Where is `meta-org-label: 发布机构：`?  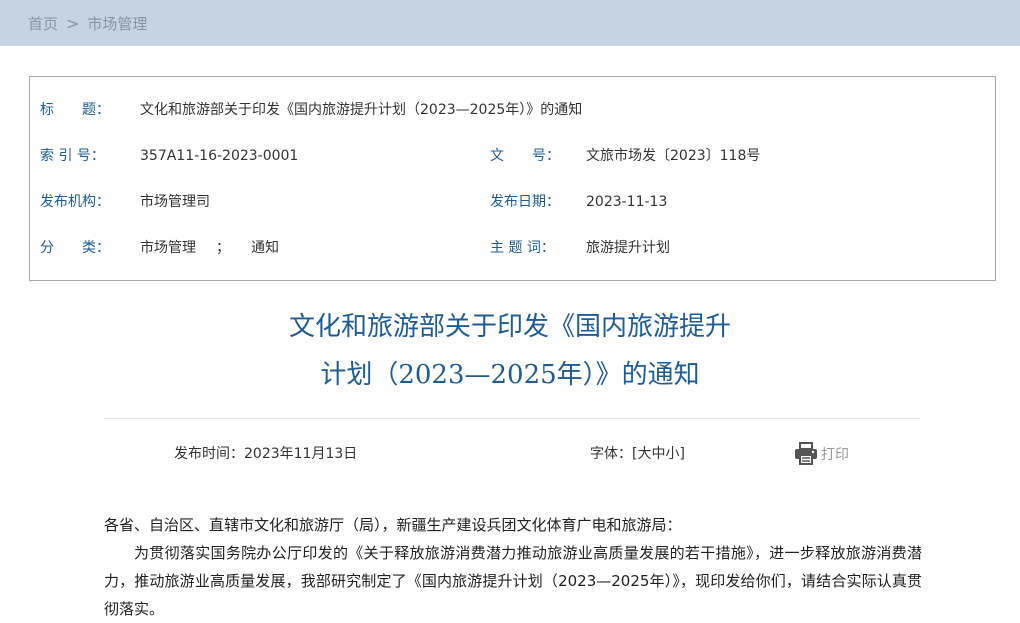
meta-org-label: 发布机构： is located at coordinates (75, 202).